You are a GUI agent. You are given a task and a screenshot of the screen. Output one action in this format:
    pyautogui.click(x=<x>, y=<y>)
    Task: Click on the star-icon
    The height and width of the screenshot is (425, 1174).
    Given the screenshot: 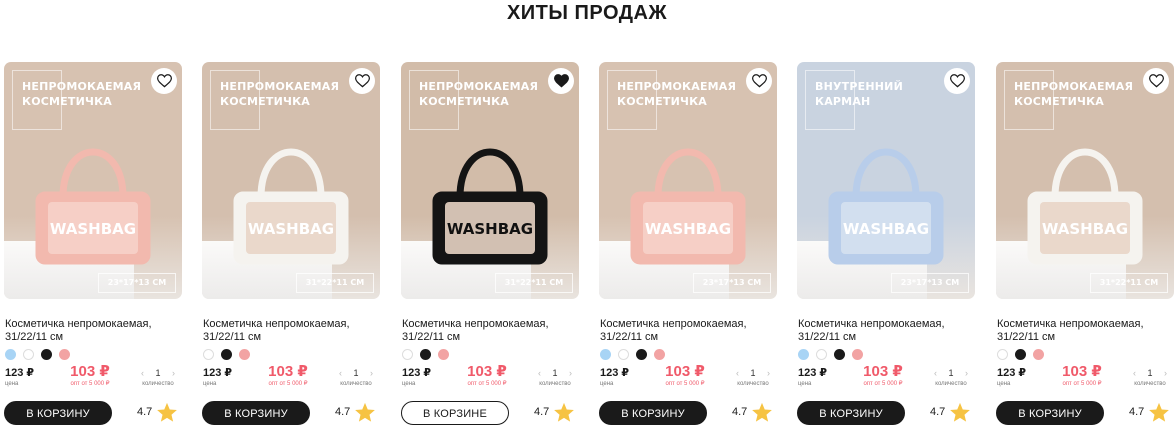 What is the action you would take?
    pyautogui.click(x=167, y=412)
    